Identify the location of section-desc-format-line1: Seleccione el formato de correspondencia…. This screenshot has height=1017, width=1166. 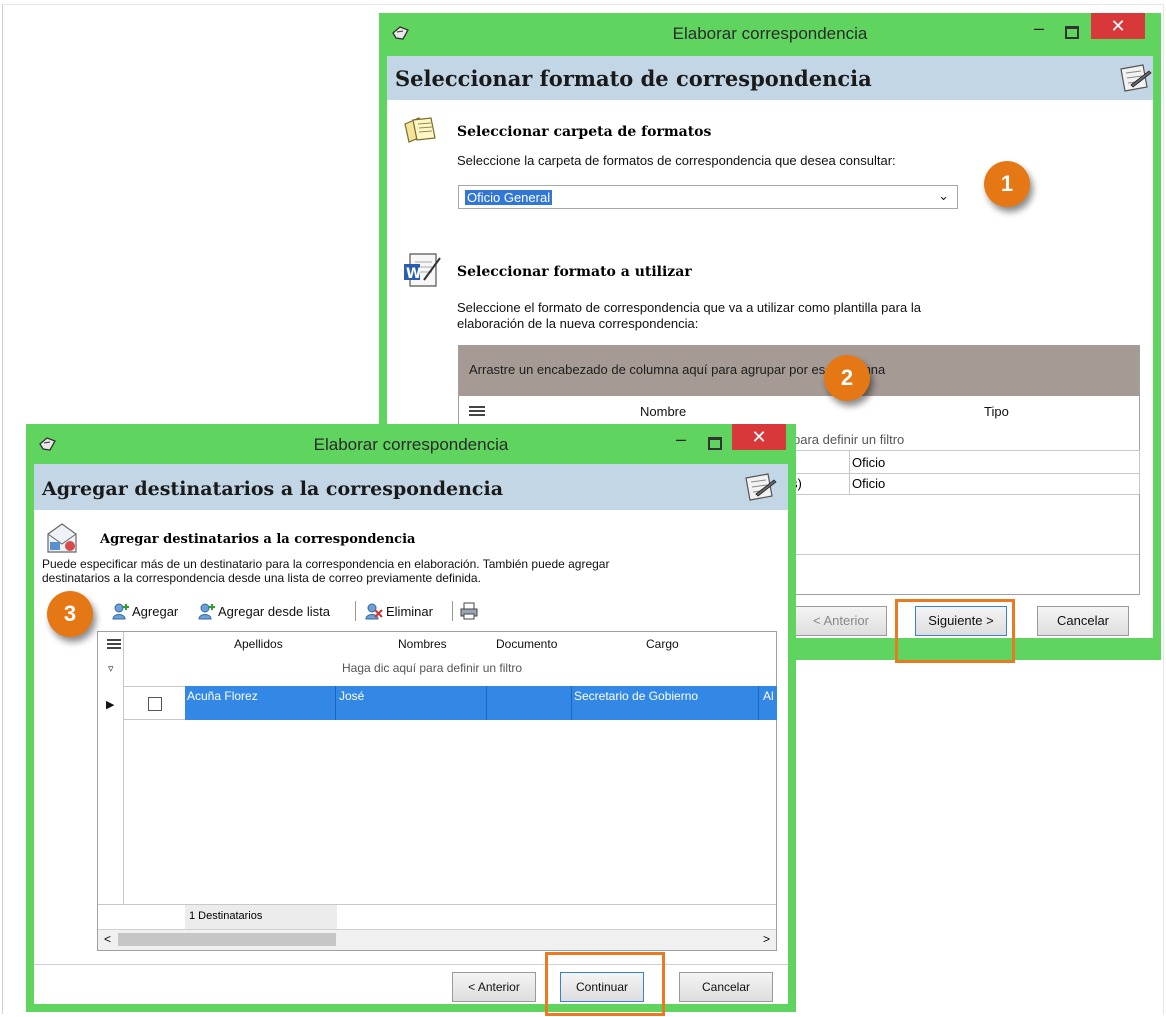
(689, 307).